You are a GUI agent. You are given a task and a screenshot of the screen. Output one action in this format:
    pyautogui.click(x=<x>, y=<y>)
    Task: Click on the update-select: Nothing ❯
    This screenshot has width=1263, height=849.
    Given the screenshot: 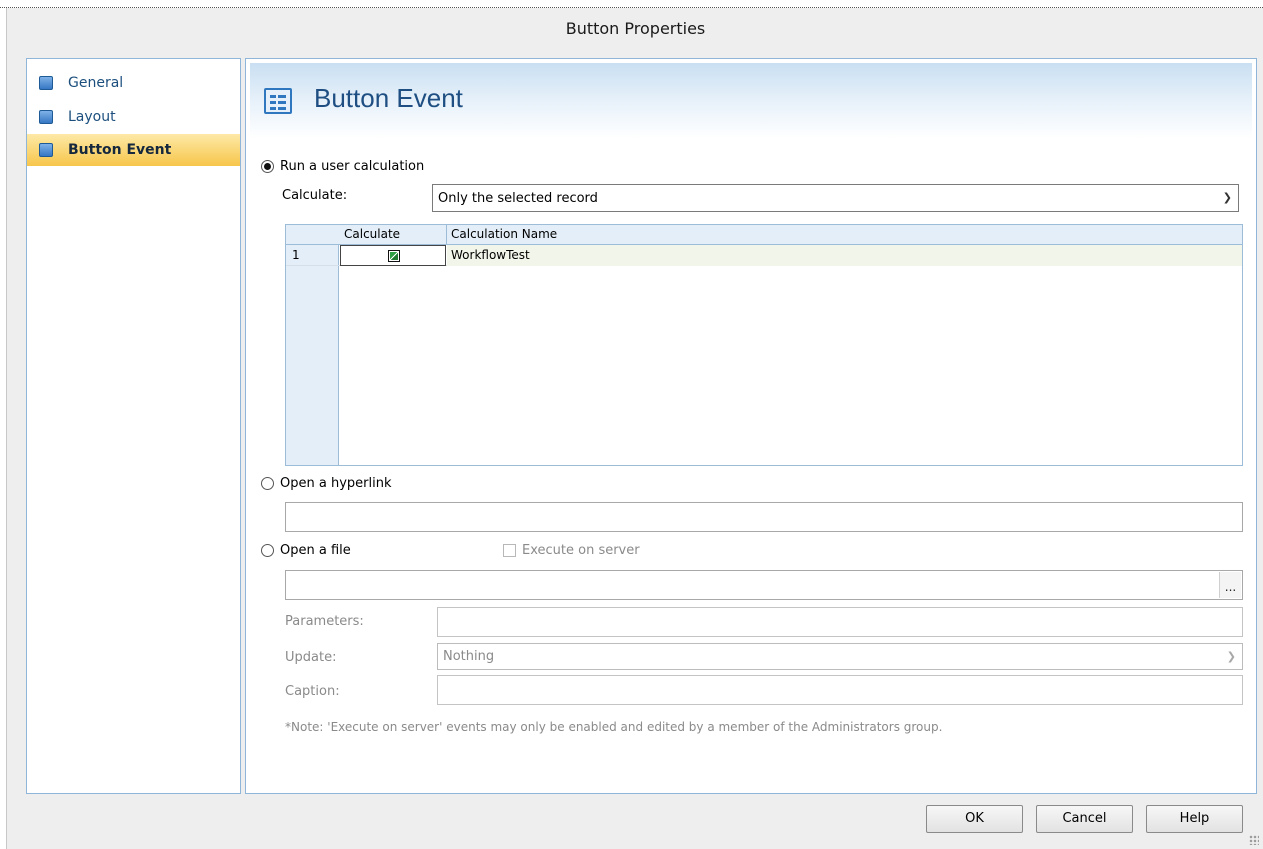 What is the action you would take?
    pyautogui.click(x=840, y=656)
    